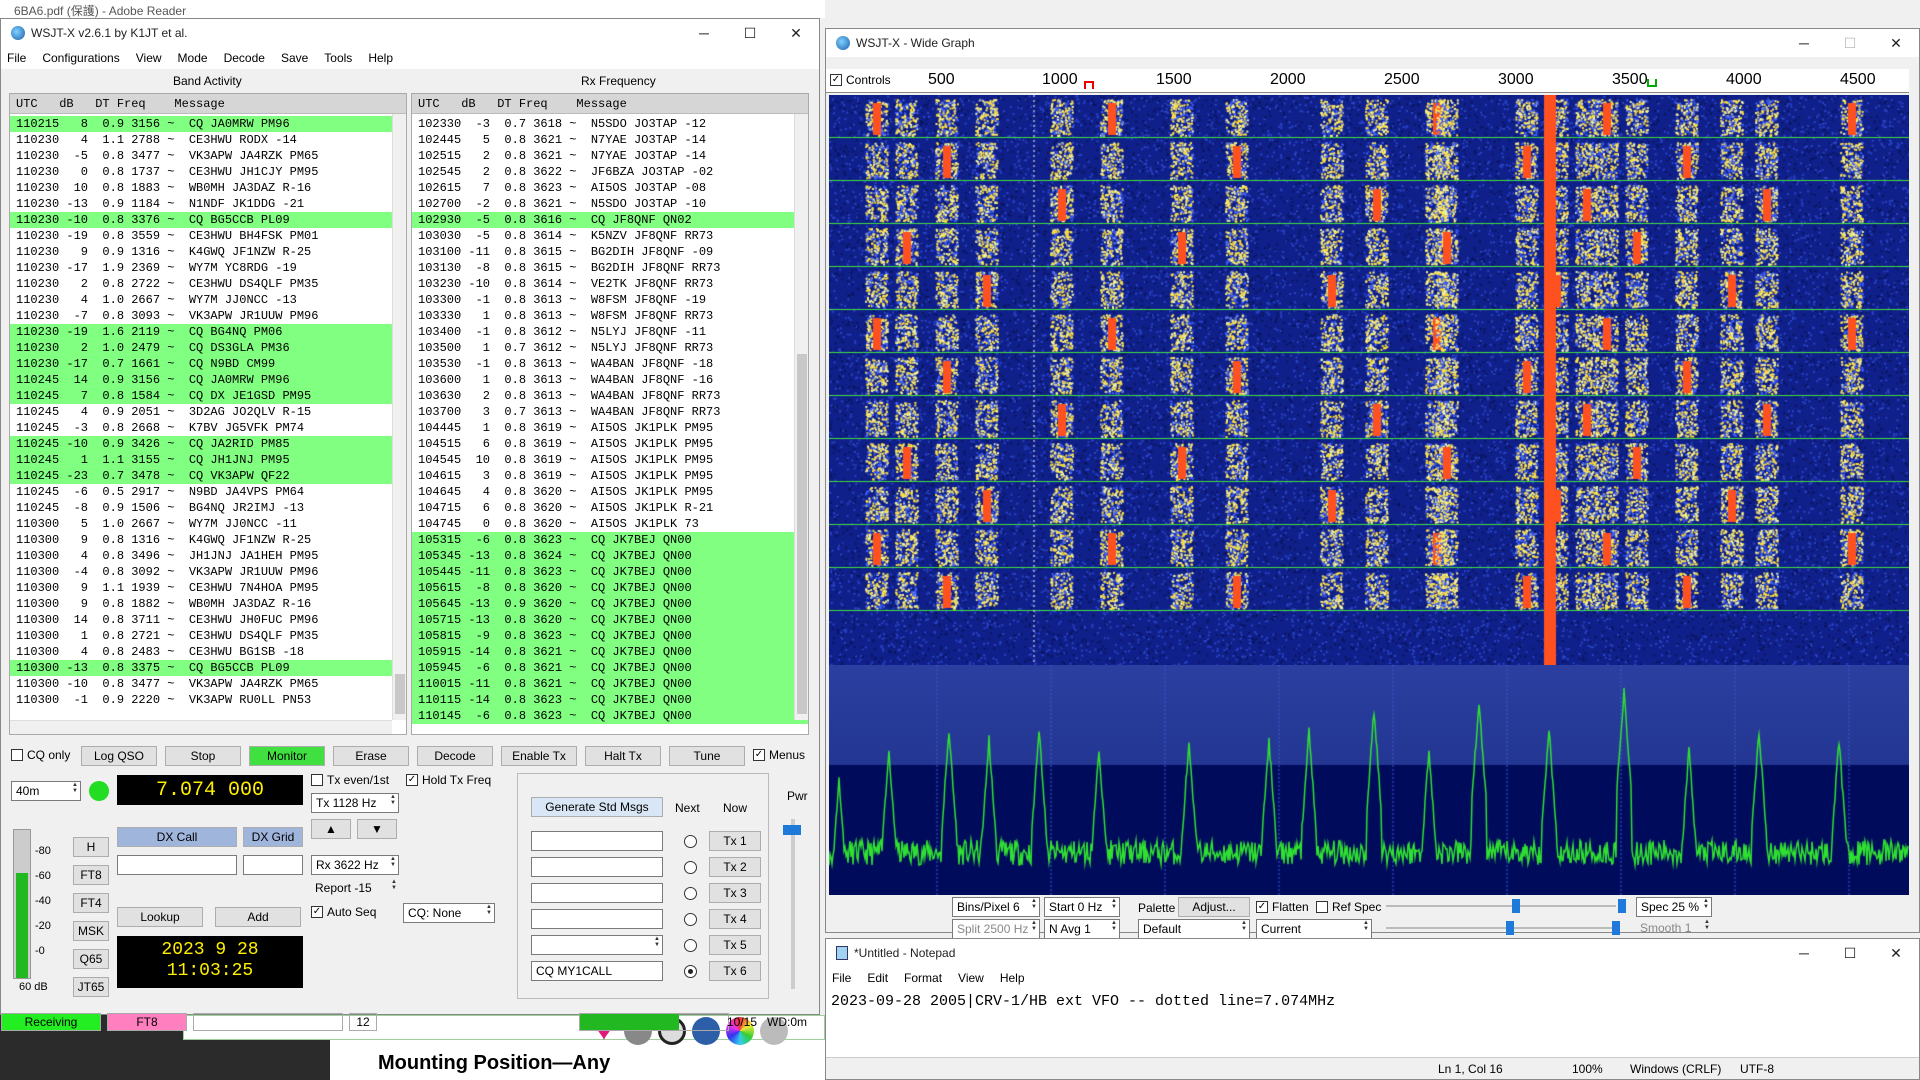 The height and width of the screenshot is (1080, 1920). I want to click on wsjtx-menu-save: Save, so click(294, 58).